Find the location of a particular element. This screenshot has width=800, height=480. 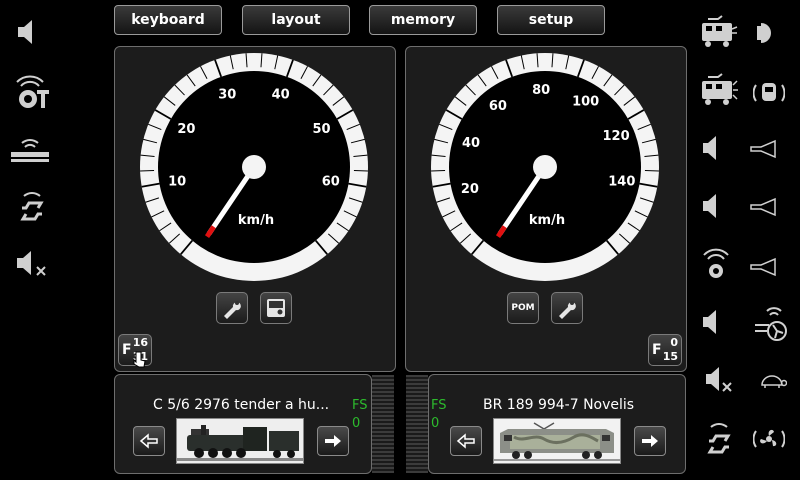

cab-icon is located at coordinates (769, 92).